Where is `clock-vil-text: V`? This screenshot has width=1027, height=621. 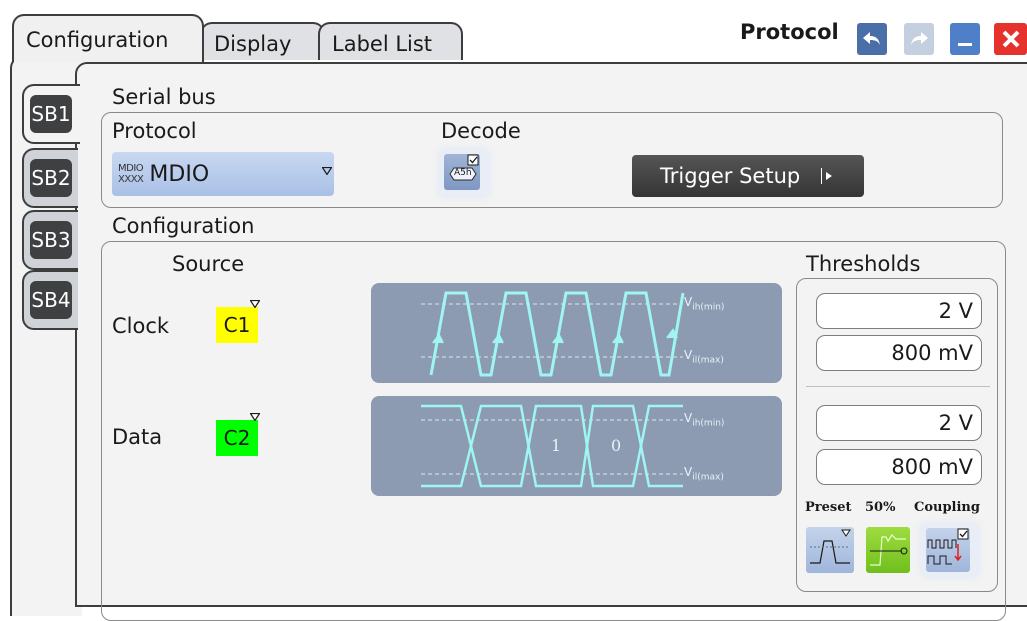
clock-vil-text: V is located at coordinates (688, 355).